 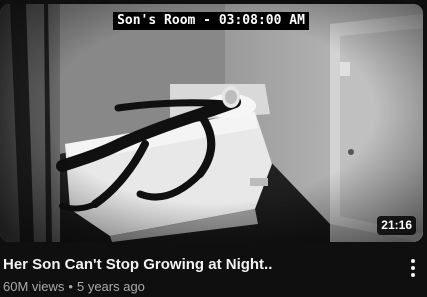 I want to click on cctv-timestamp-caption: Son's Room - 03:08:00 AM, so click(x=211, y=21).